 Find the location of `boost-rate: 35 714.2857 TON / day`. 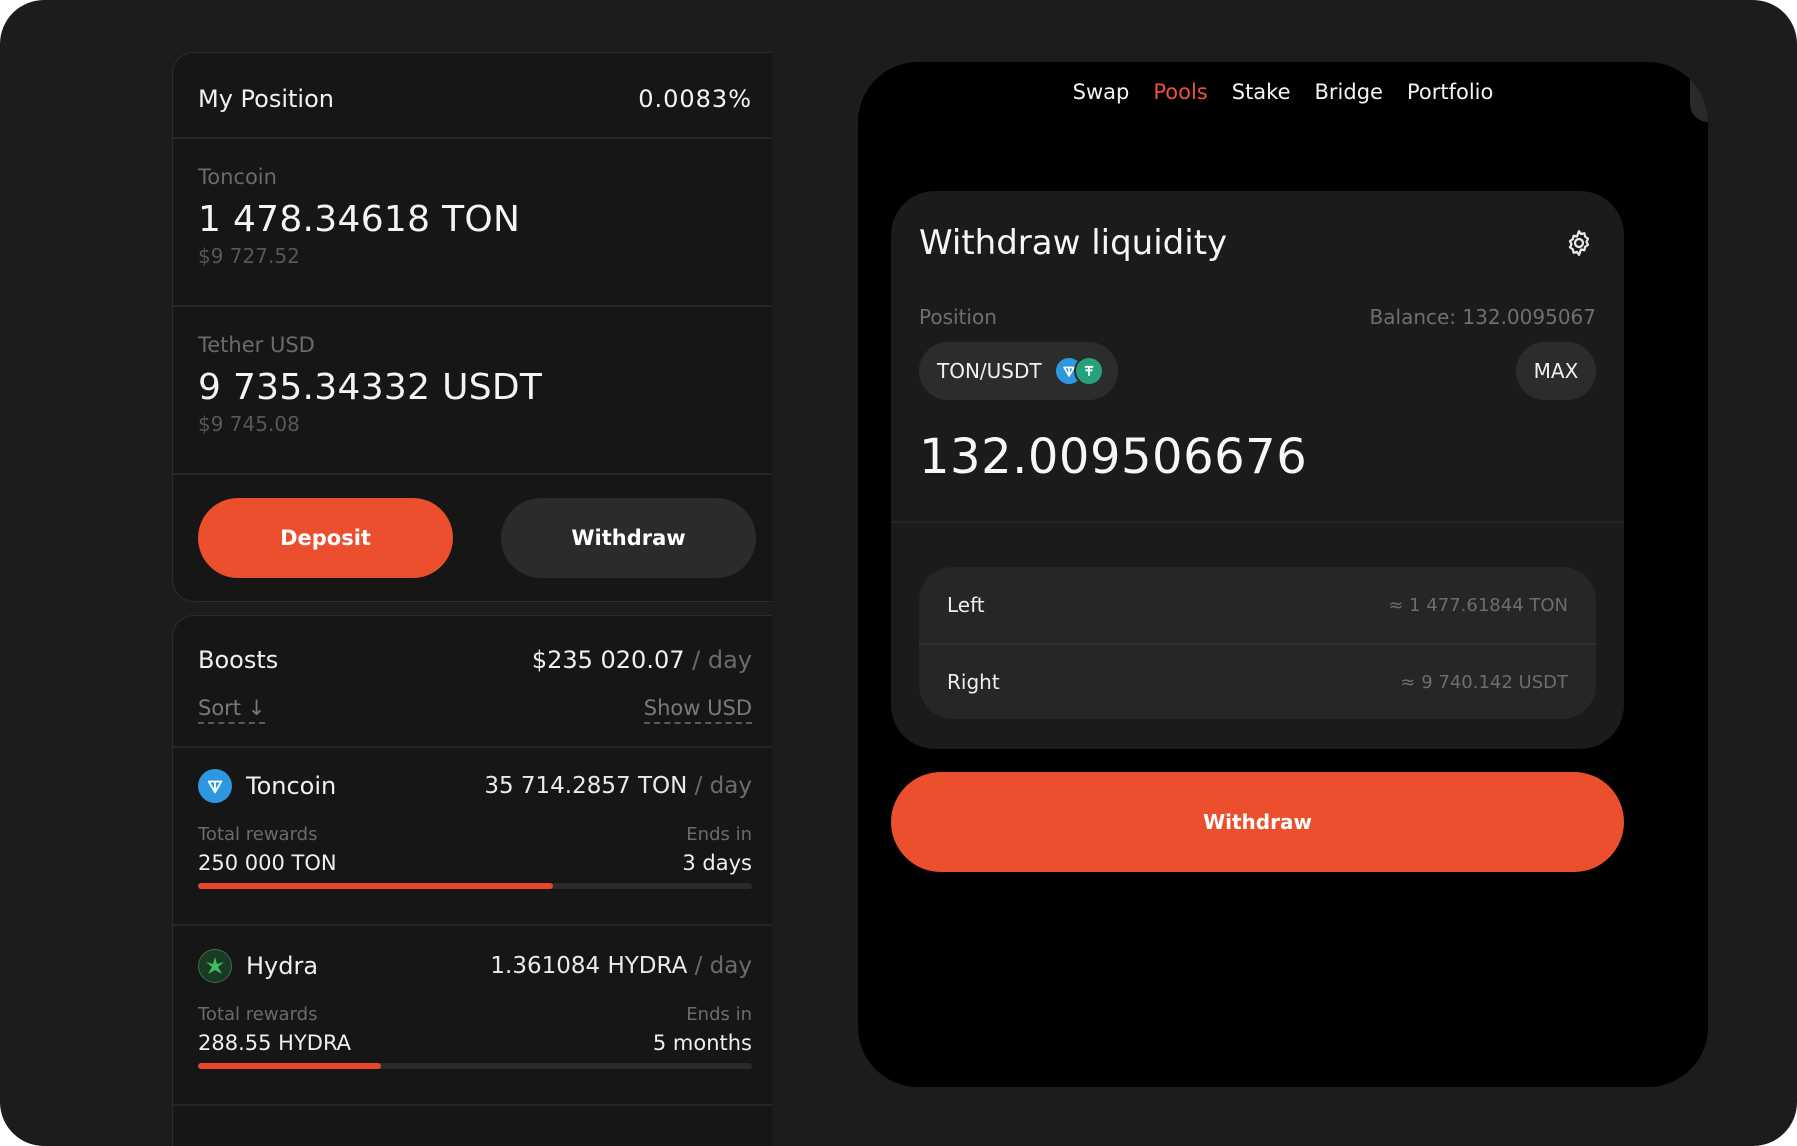

boost-rate: 35 714.2857 TON / day is located at coordinates (618, 786).